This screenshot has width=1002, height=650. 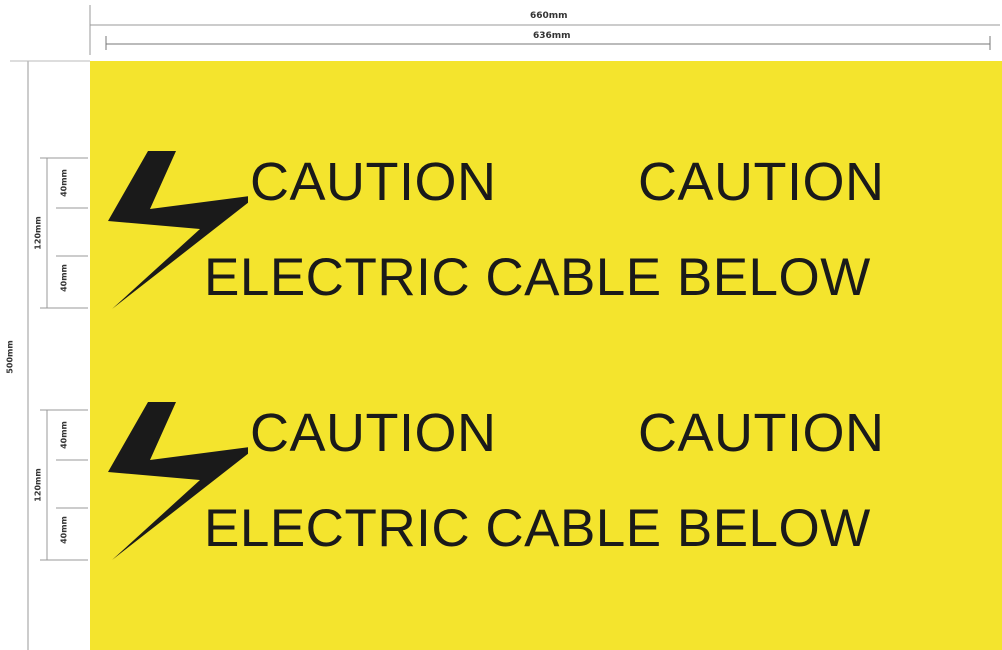 I want to click on band-2-height-label: 120mm, so click(x=38, y=485).